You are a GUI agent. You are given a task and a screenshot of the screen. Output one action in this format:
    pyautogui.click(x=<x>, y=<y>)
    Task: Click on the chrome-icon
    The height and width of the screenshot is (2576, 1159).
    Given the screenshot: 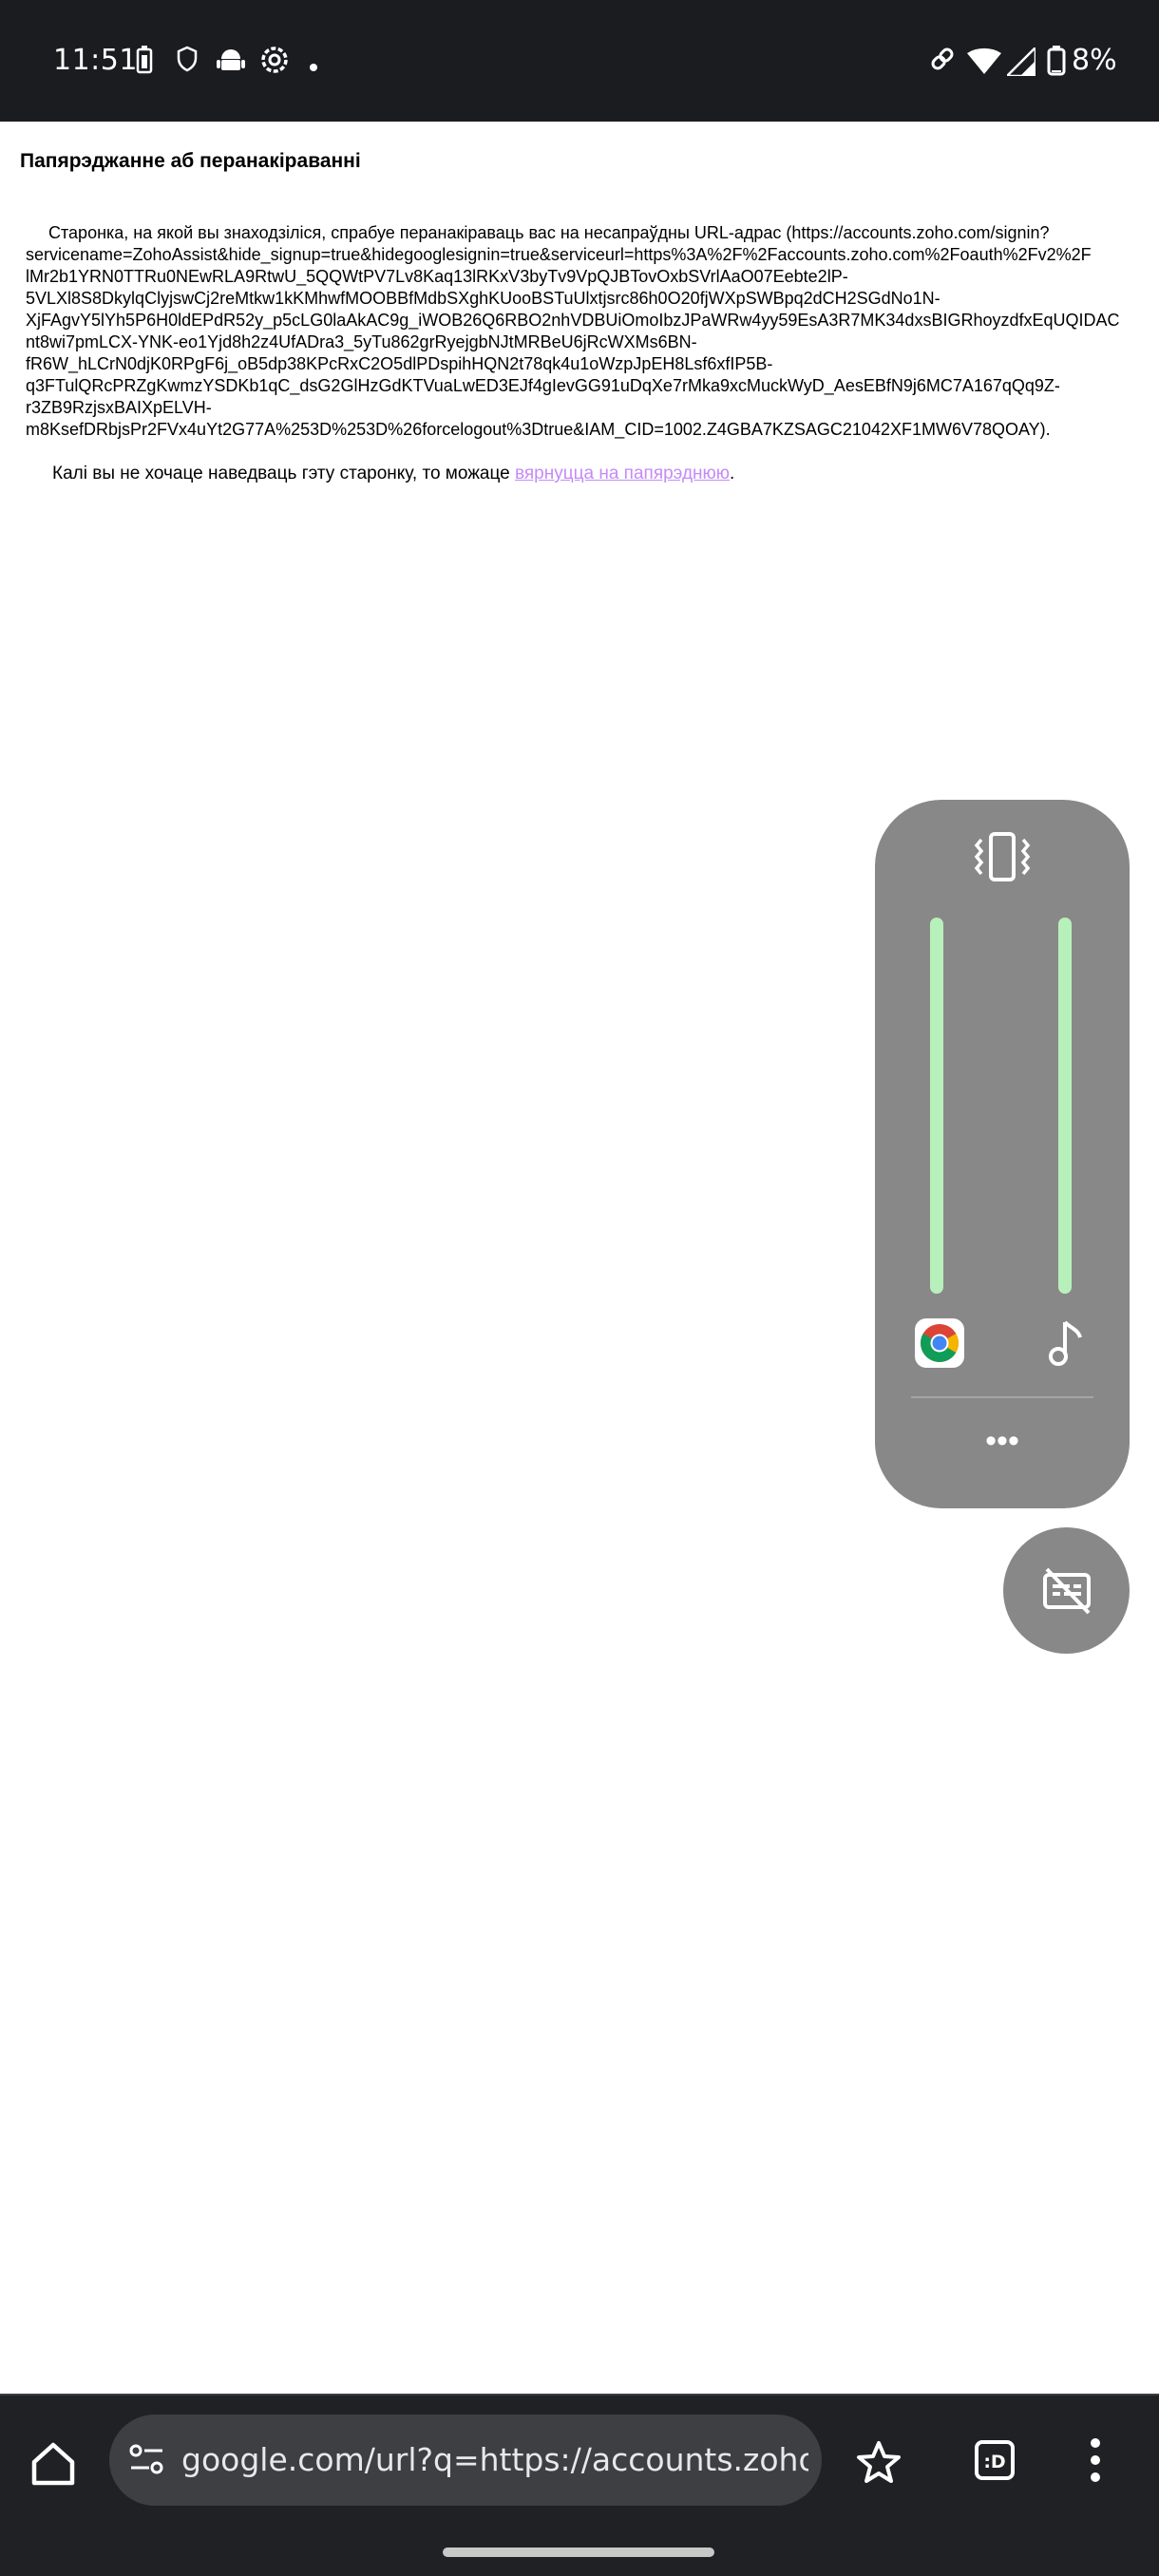 What is the action you would take?
    pyautogui.click(x=939, y=1343)
    